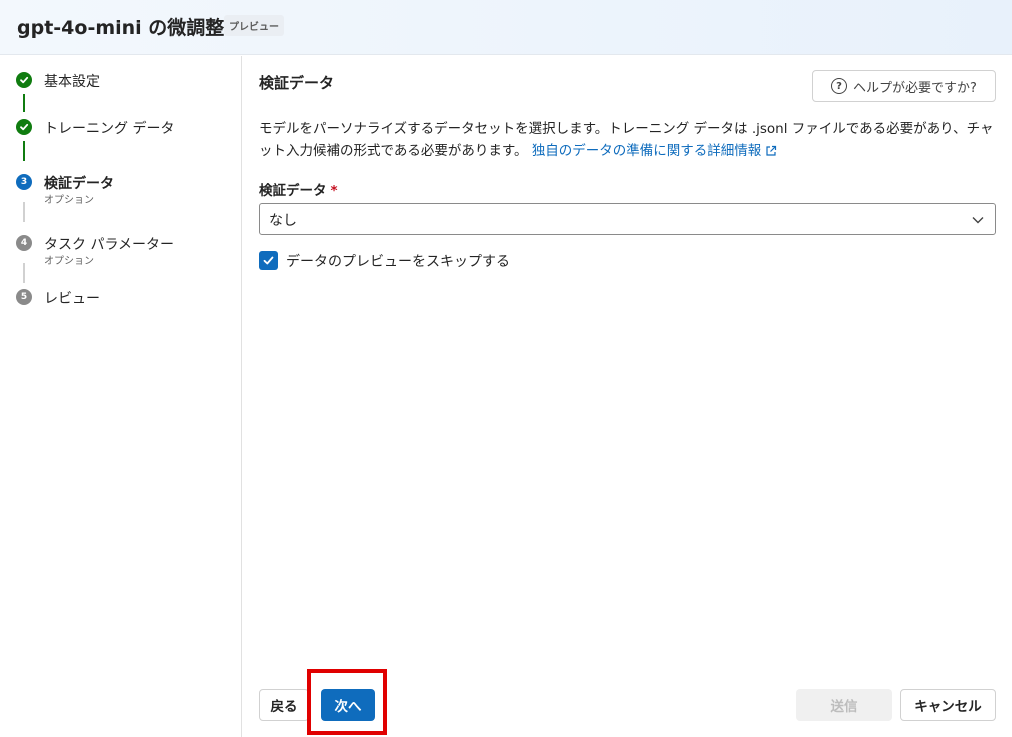 The image size is (1012, 737). Describe the element at coordinates (24, 182) in the screenshot. I see `step-number-badge: 3` at that location.